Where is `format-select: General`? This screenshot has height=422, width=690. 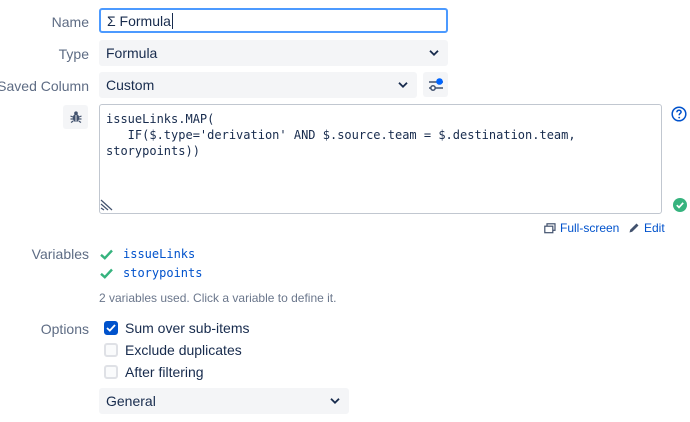
format-select: General is located at coordinates (224, 401).